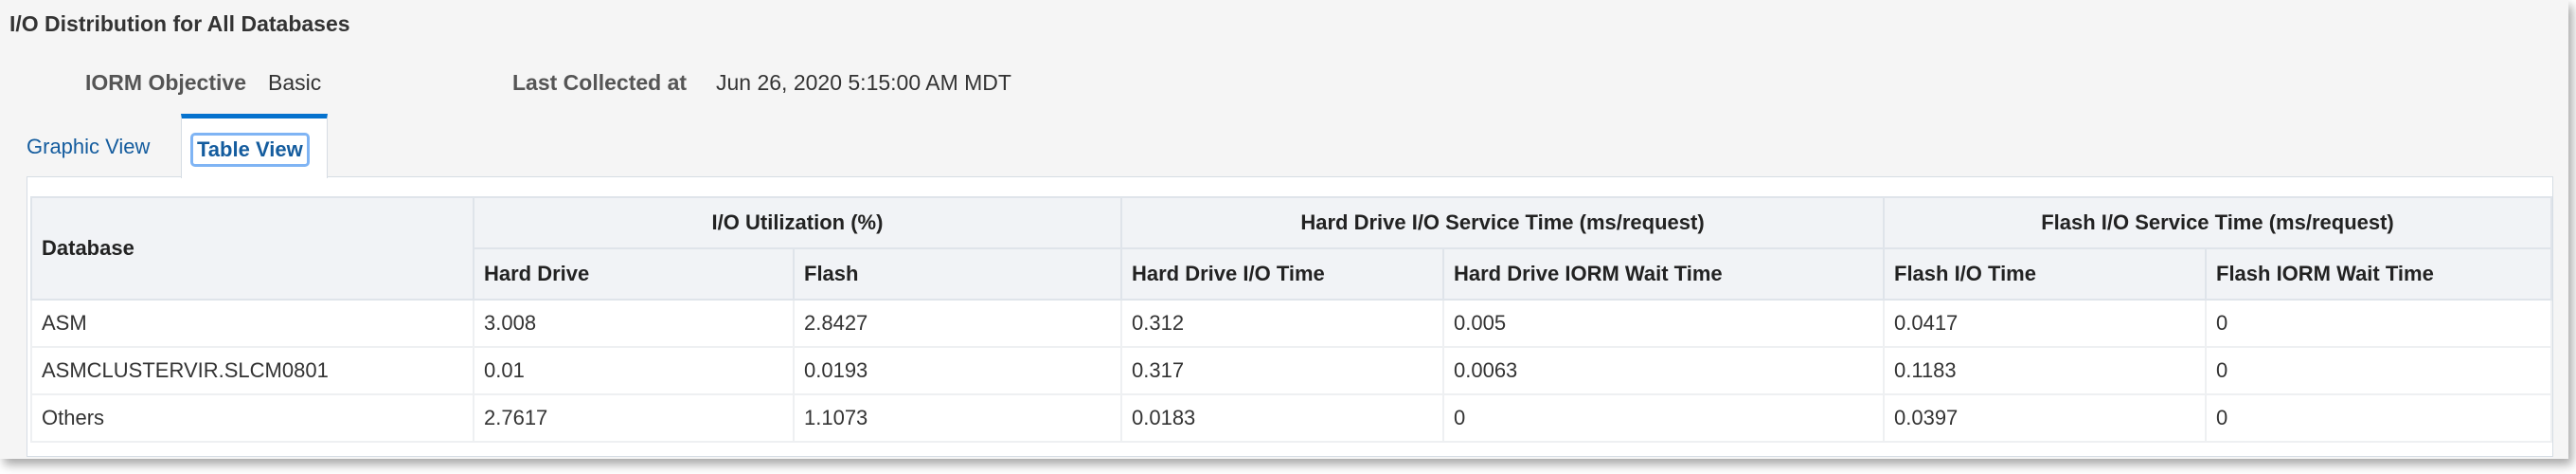  I want to click on table-row: ASM 3.008 2.8427 0.312 0.005 0.0417 0, so click(1291, 323).